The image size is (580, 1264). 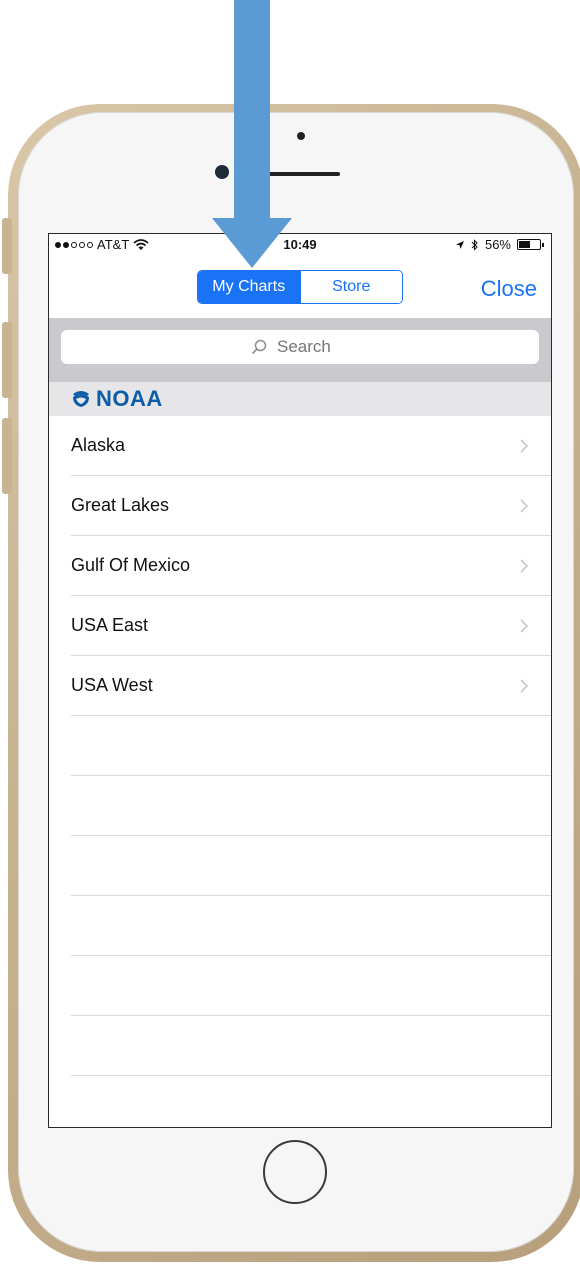 What do you see at coordinates (509, 289) in the screenshot?
I see `close-button: Close` at bounding box center [509, 289].